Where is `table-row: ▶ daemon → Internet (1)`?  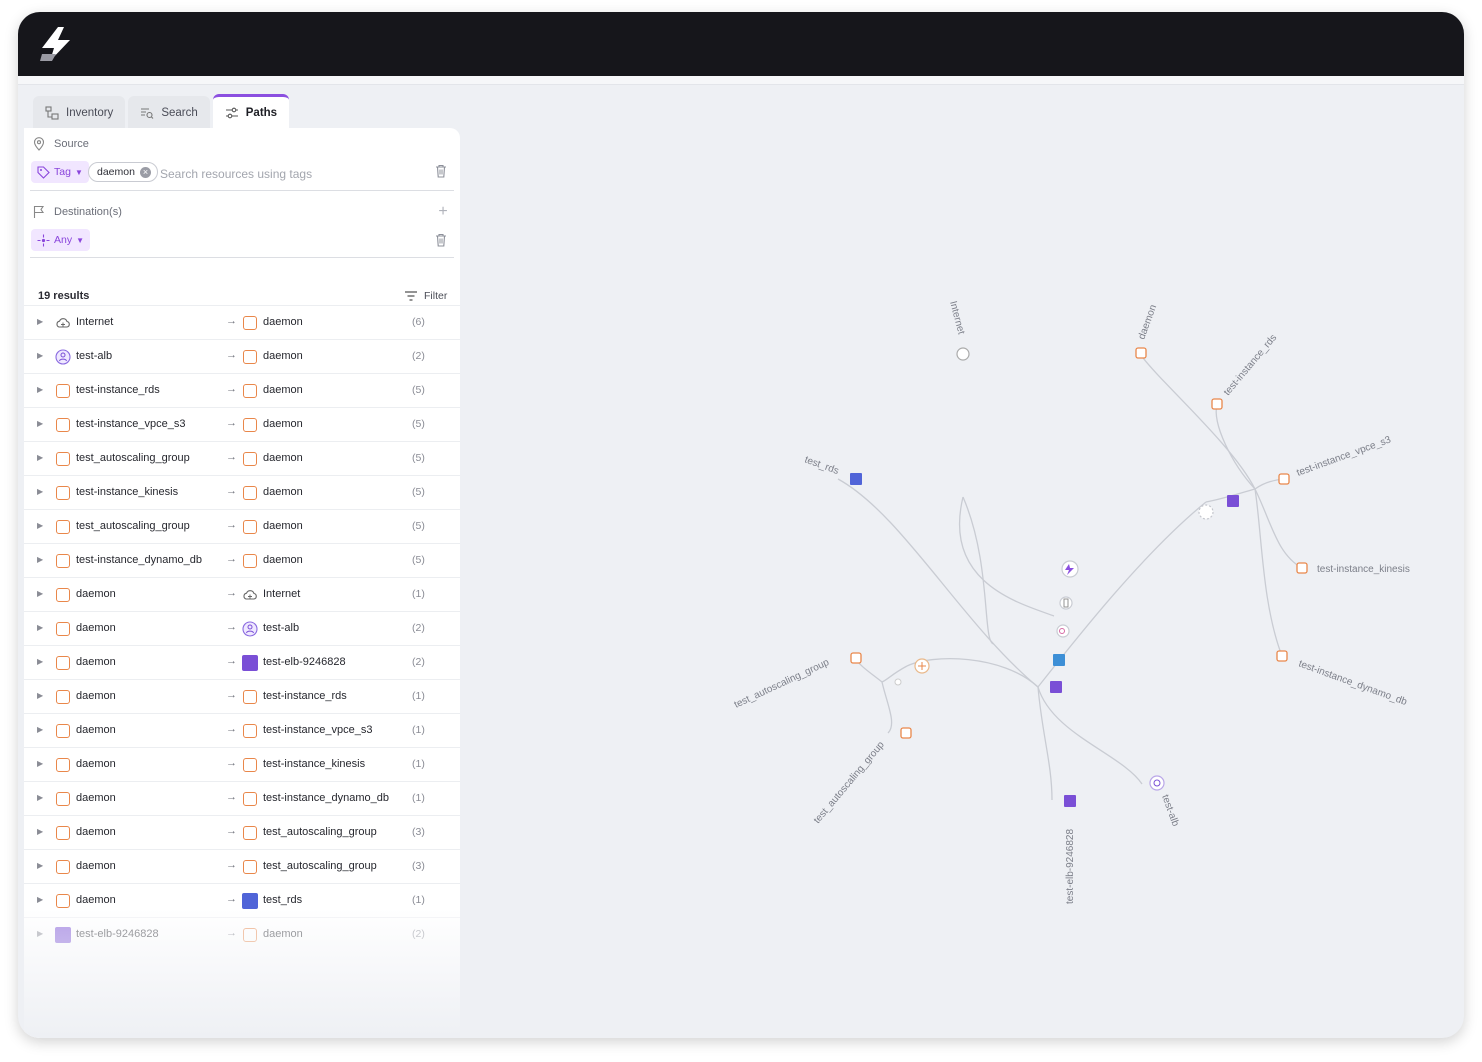 table-row: ▶ daemon → Internet (1) is located at coordinates (242, 594).